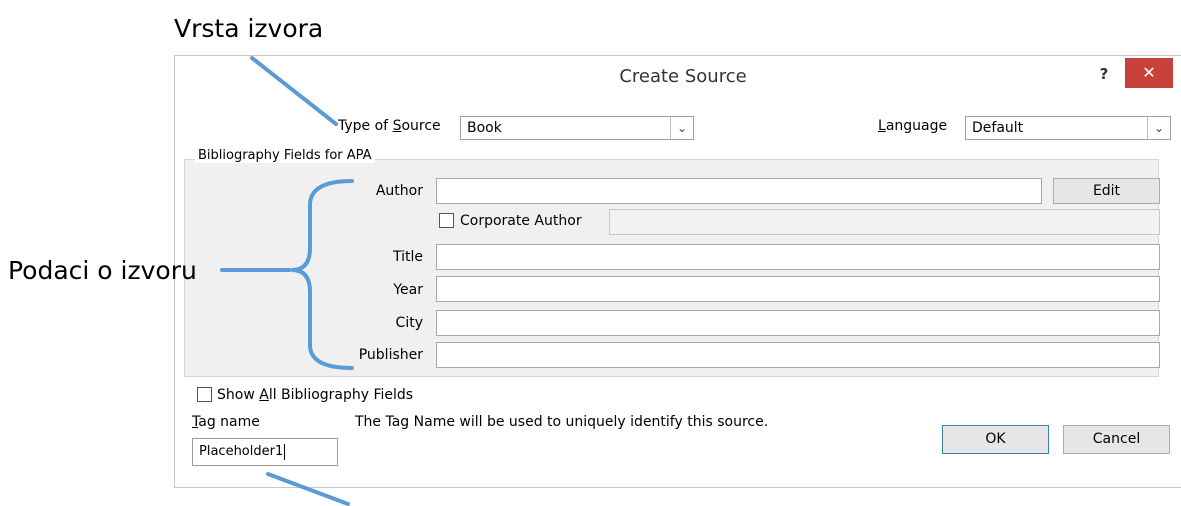 The image size is (1181, 506). What do you see at coordinates (884, 222) in the screenshot?
I see `corporate-author-input` at bounding box center [884, 222].